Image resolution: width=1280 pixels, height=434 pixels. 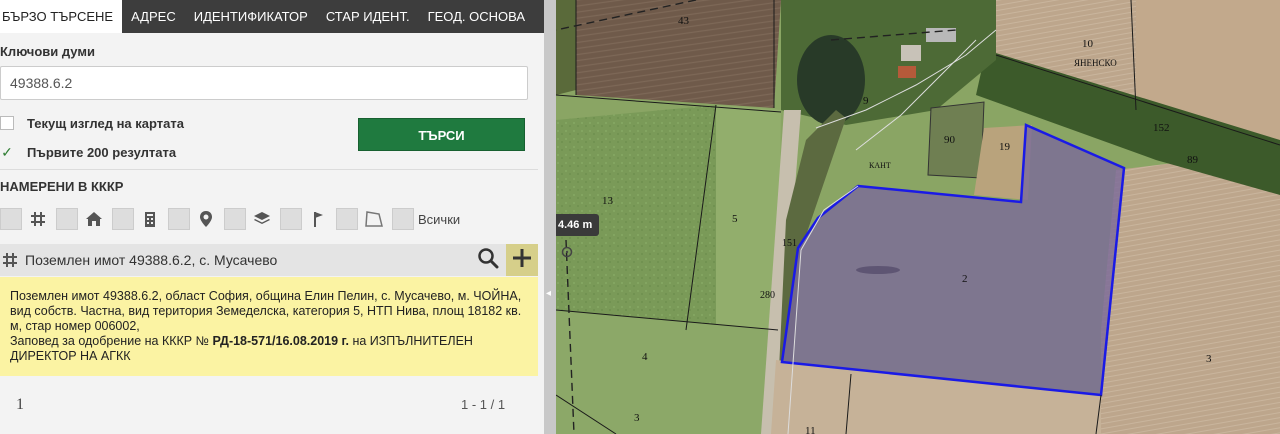 What do you see at coordinates (318, 219) in the screenshot?
I see `flag-point-icon` at bounding box center [318, 219].